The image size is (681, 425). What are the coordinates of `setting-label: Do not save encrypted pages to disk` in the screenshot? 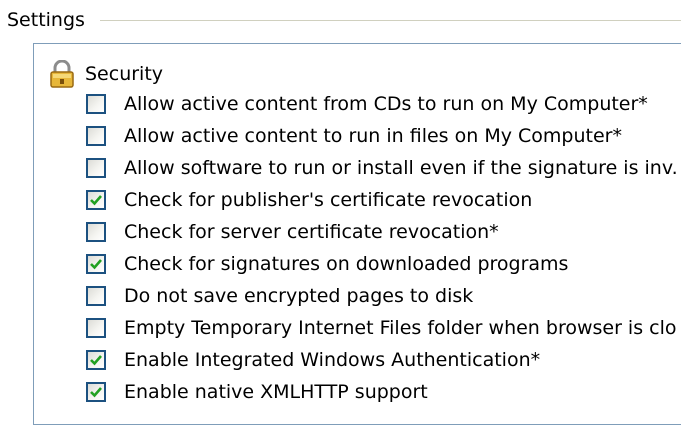 It's located at (299, 296).